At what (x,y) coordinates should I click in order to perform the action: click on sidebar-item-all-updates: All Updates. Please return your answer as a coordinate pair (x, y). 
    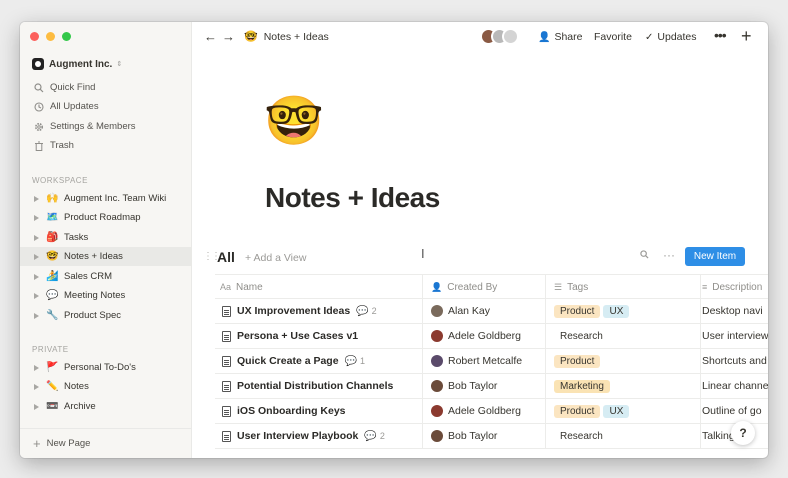
    Looking at the image, I should click on (106, 106).